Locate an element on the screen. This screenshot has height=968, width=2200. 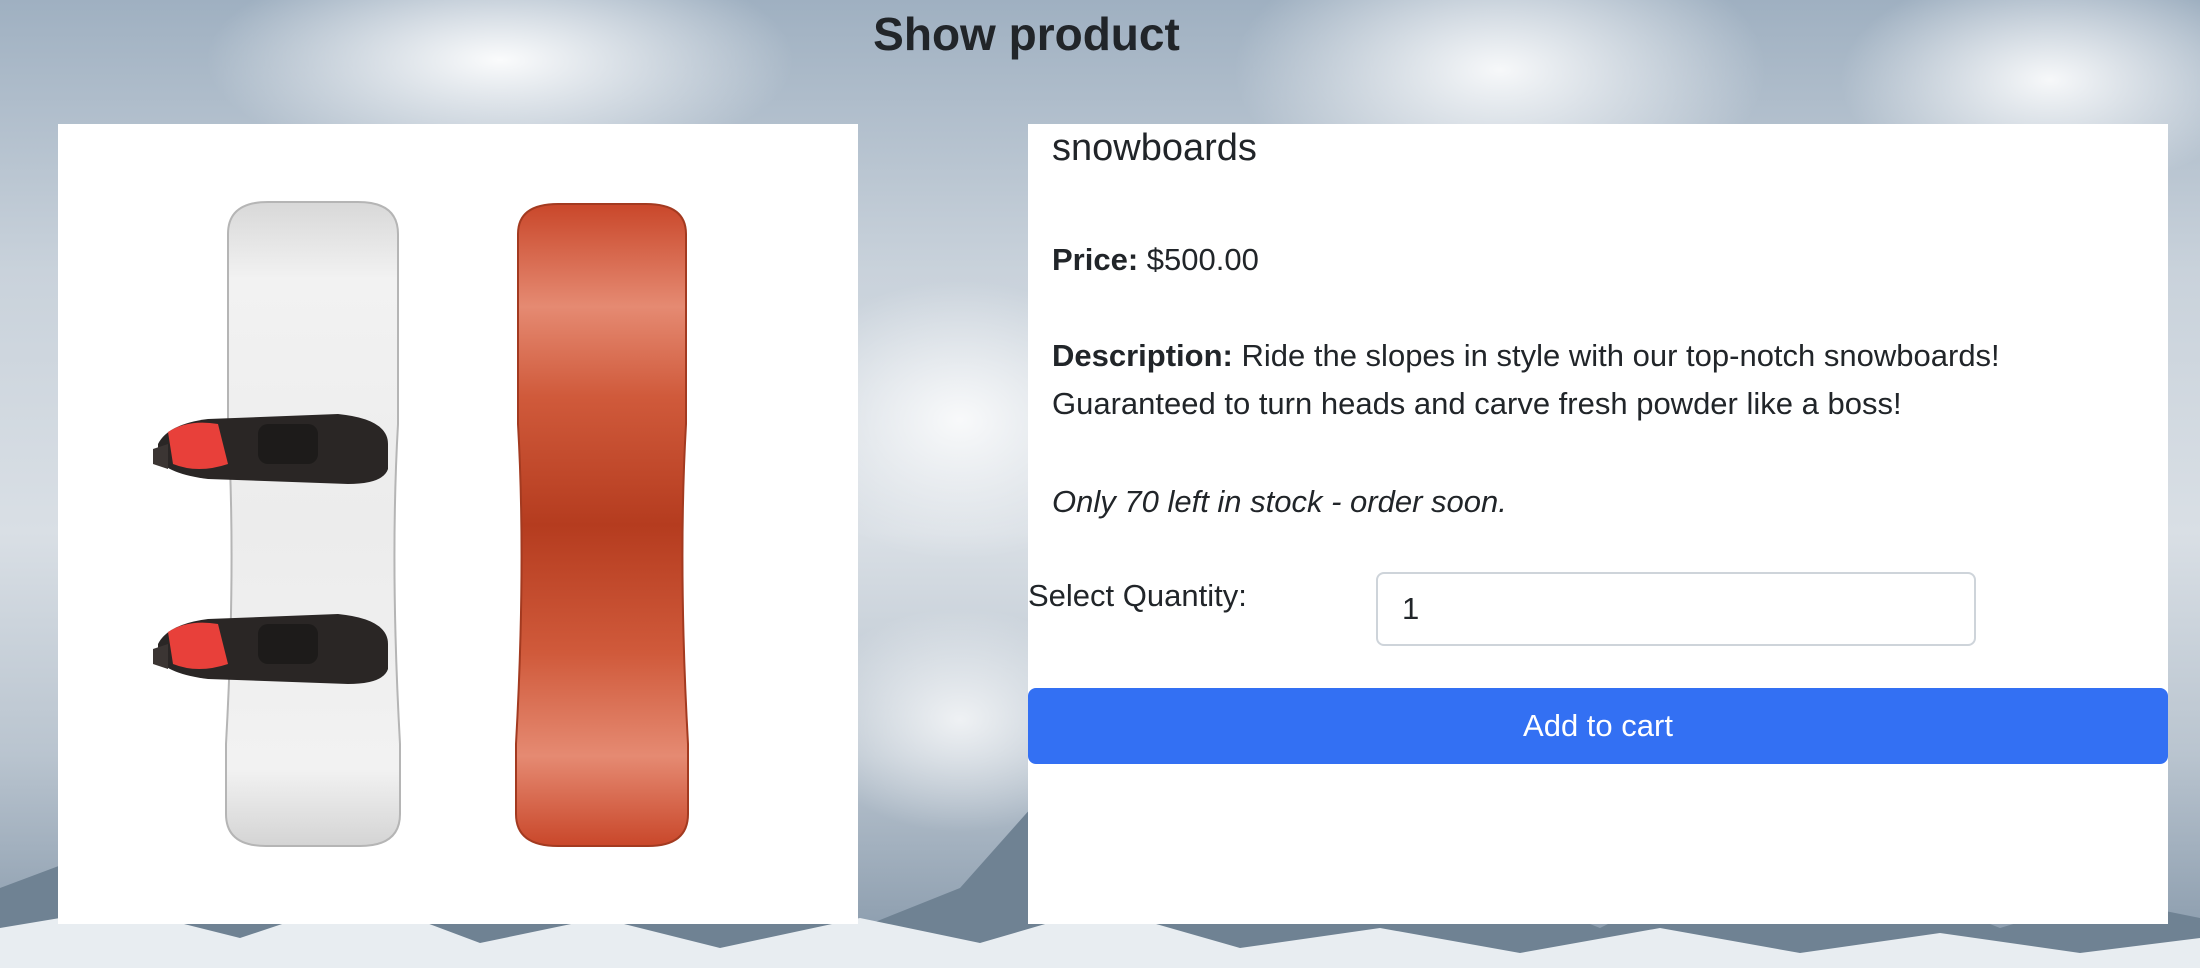
snowboard-orange is located at coordinates (602, 525).